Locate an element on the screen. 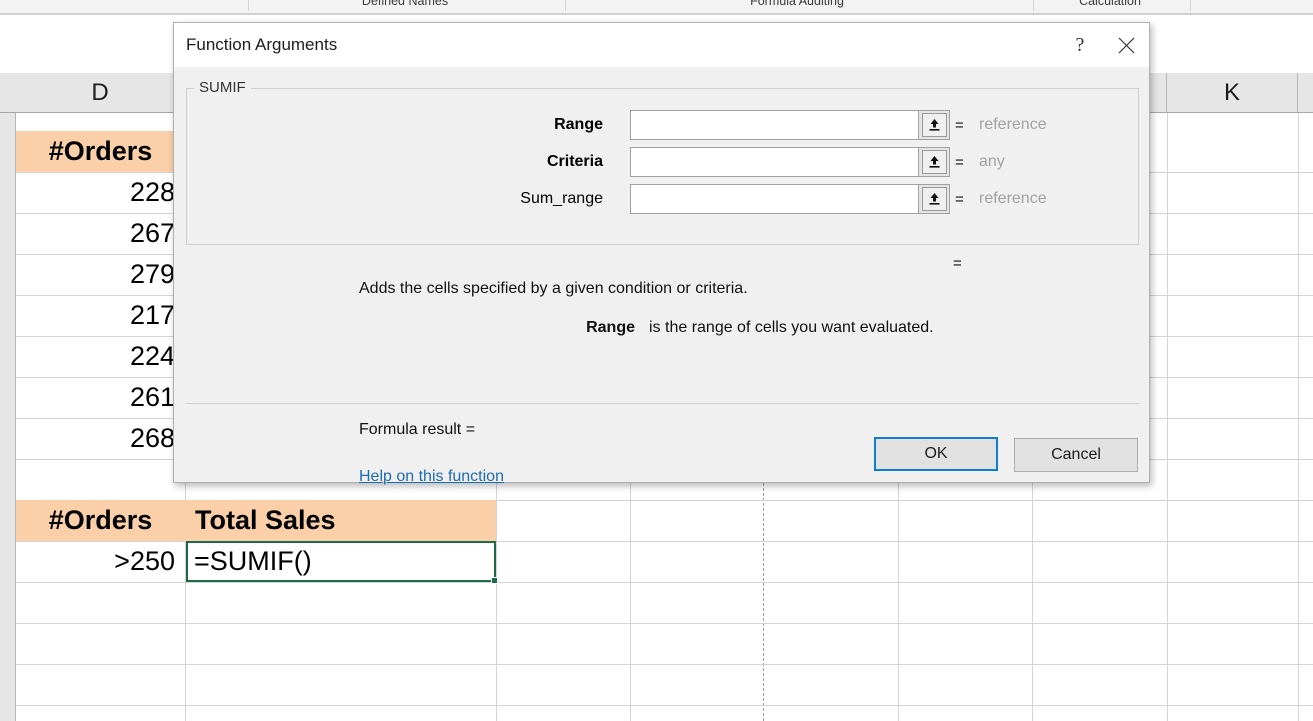  ribbon-group-defined-names: Defined Names is located at coordinates (405, 4).